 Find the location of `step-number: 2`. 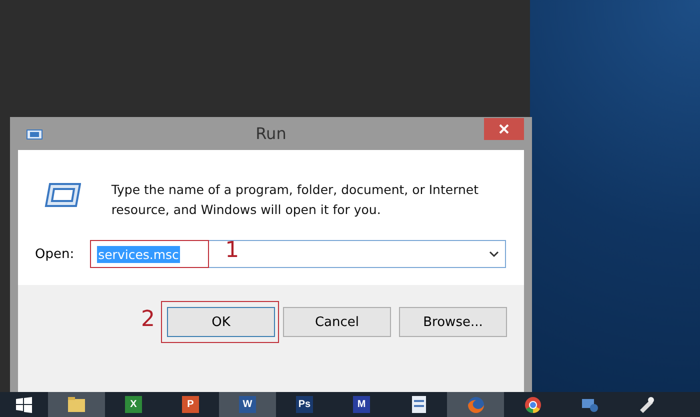

step-number: 2 is located at coordinates (148, 319).